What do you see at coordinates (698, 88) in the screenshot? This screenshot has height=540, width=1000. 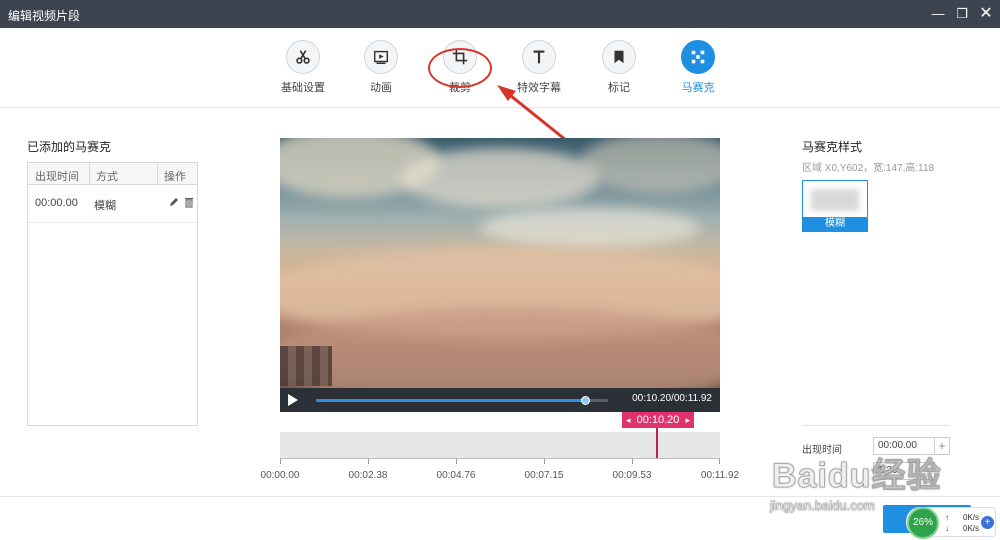 I see `tab-label: 马赛克` at bounding box center [698, 88].